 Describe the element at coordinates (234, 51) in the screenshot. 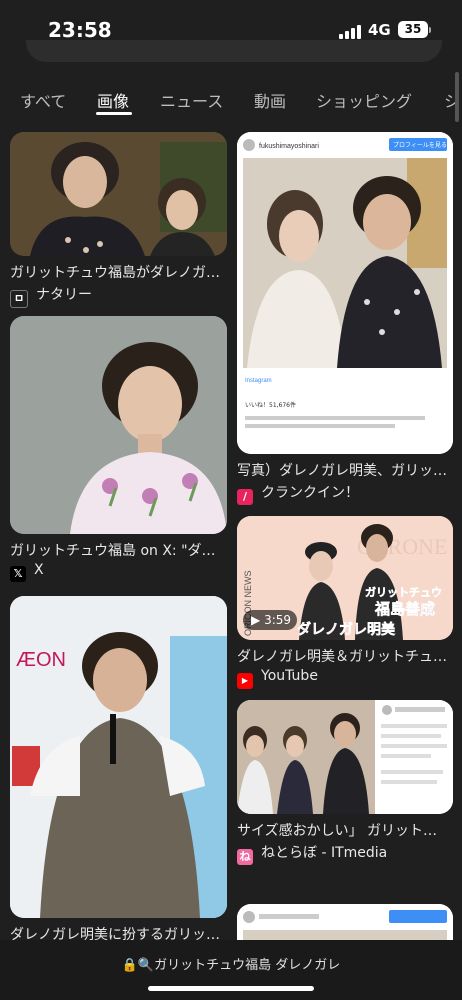

I see `search-box-edge` at that location.